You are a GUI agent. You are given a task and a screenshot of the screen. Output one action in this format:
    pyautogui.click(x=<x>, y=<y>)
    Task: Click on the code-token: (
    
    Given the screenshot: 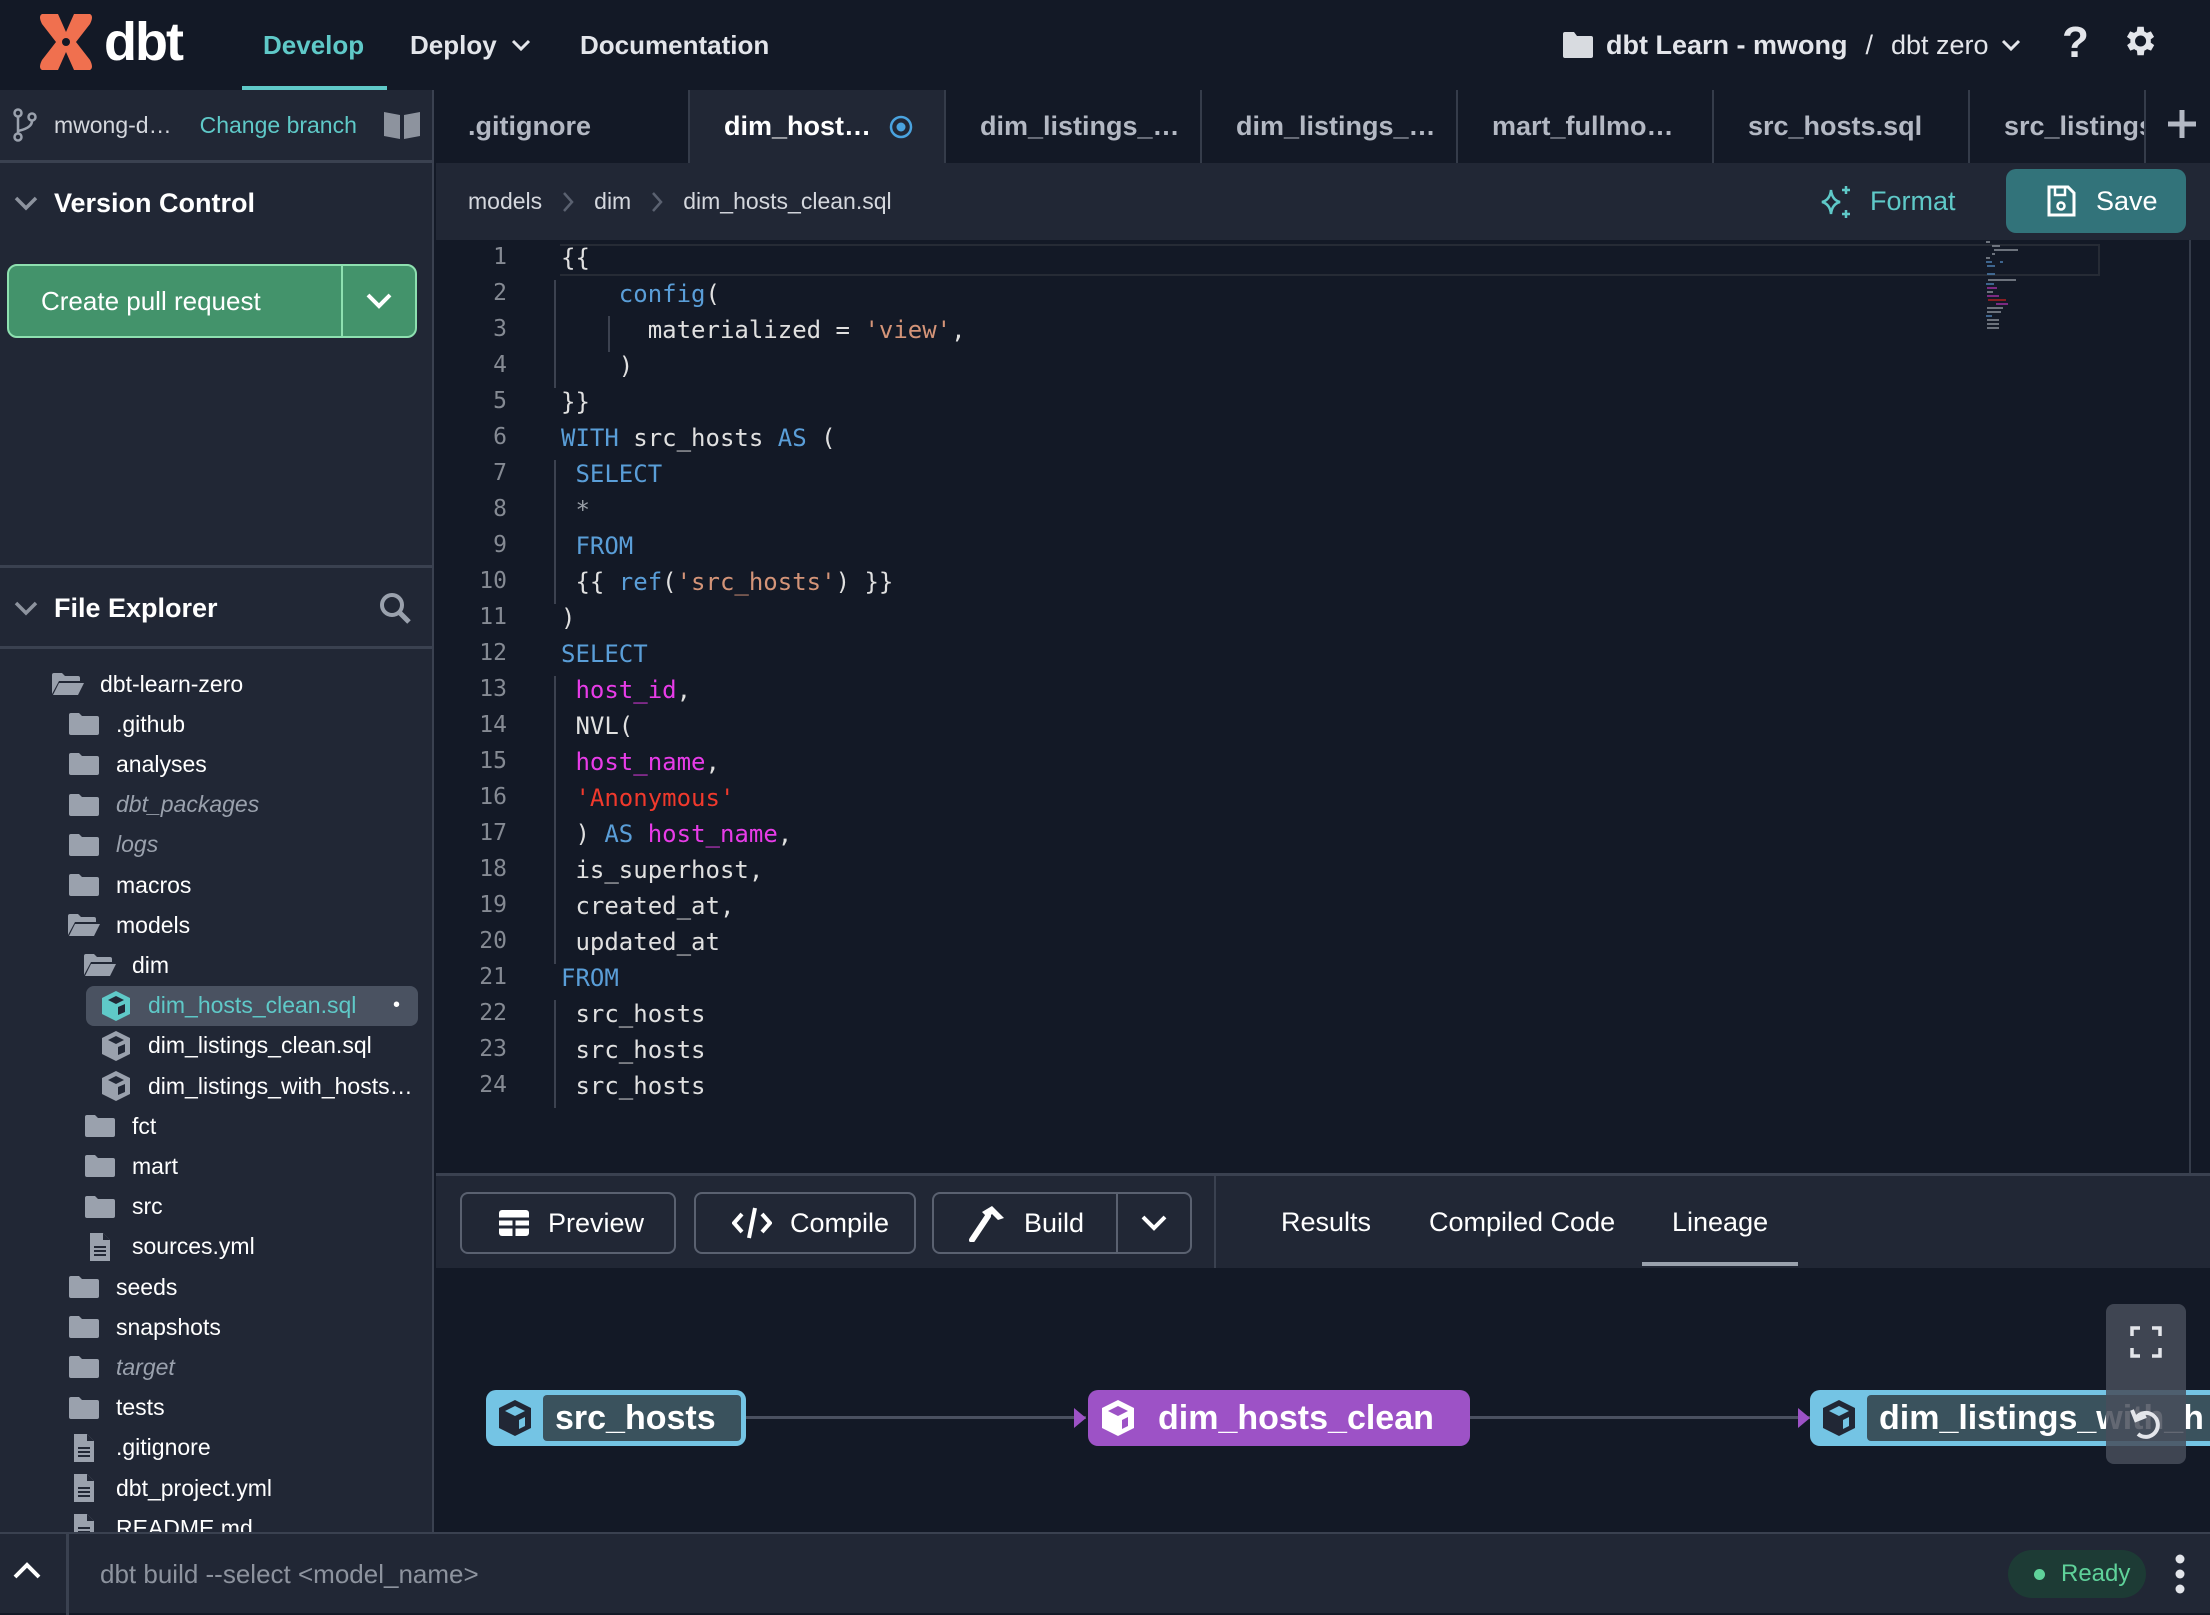 What is the action you would take?
    pyautogui.click(x=821, y=438)
    